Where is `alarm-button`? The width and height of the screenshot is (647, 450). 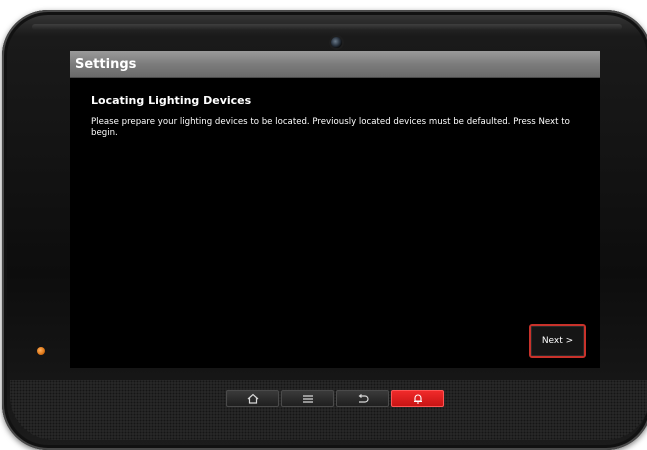
alarm-button is located at coordinates (417, 398).